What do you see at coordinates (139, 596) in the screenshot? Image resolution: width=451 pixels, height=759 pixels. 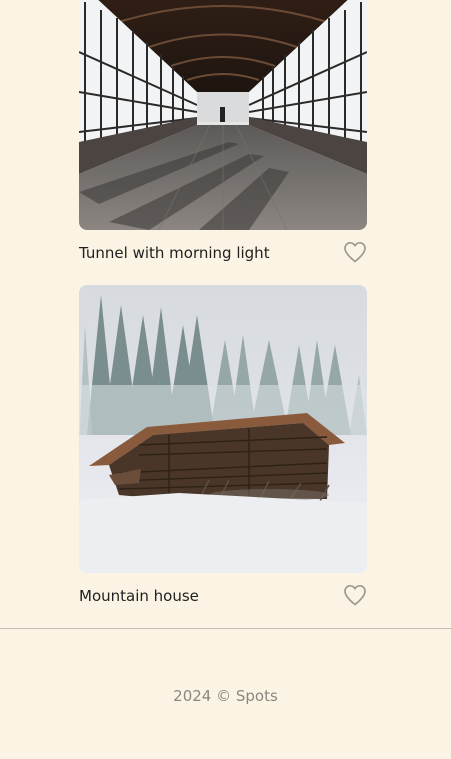 I see `card-title: Mountain house` at bounding box center [139, 596].